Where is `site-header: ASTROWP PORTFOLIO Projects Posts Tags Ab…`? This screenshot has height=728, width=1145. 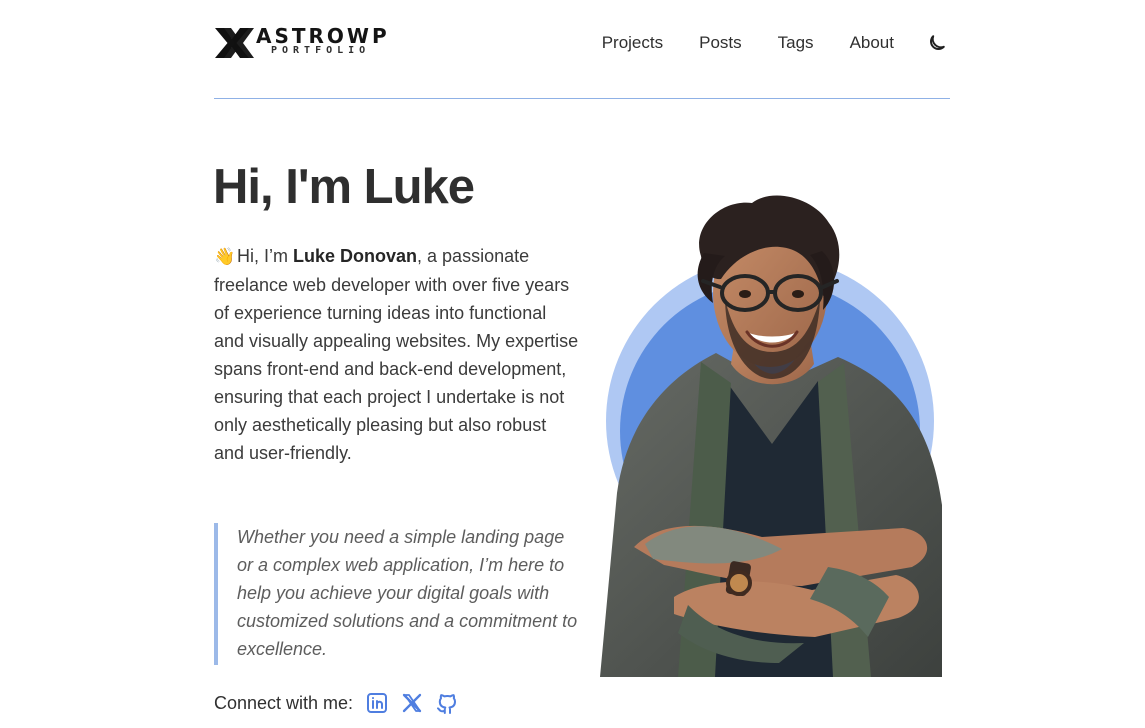
site-header: ASTROWP PORTFOLIO Projects Posts Tags Ab… is located at coordinates (582, 49).